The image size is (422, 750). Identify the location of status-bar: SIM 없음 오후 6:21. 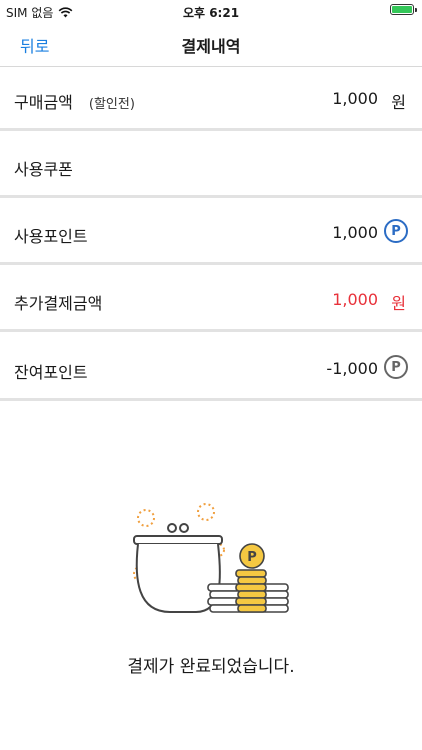
(211, 11).